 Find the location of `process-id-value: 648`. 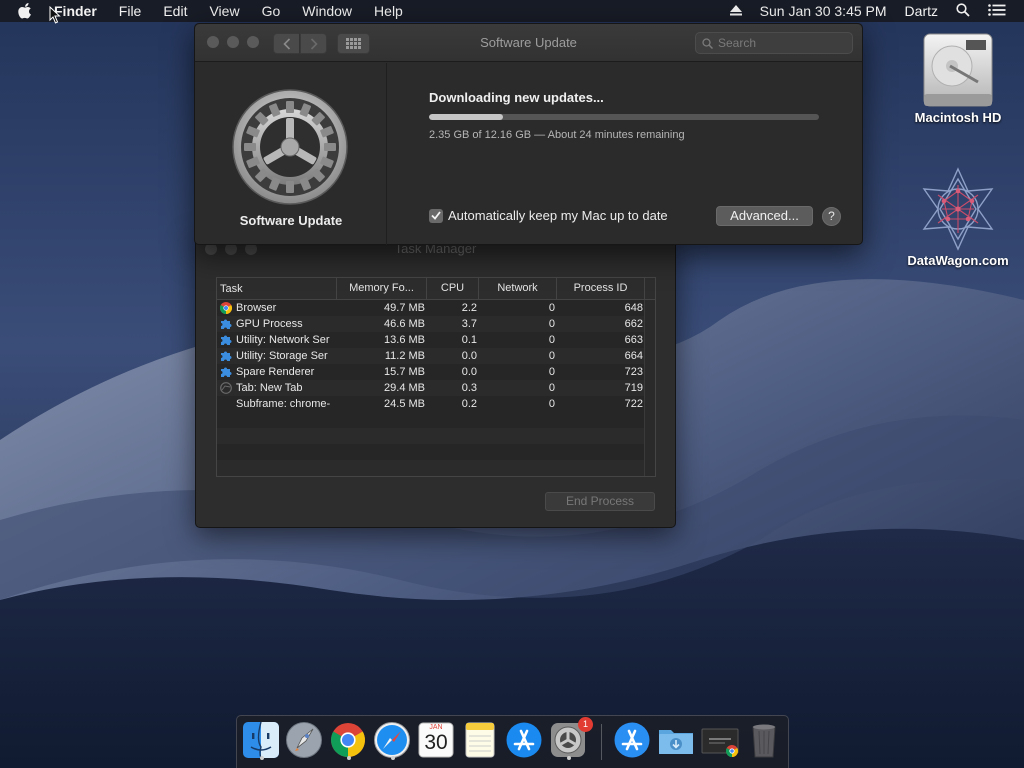

process-id-value: 648 is located at coordinates (633, 308).